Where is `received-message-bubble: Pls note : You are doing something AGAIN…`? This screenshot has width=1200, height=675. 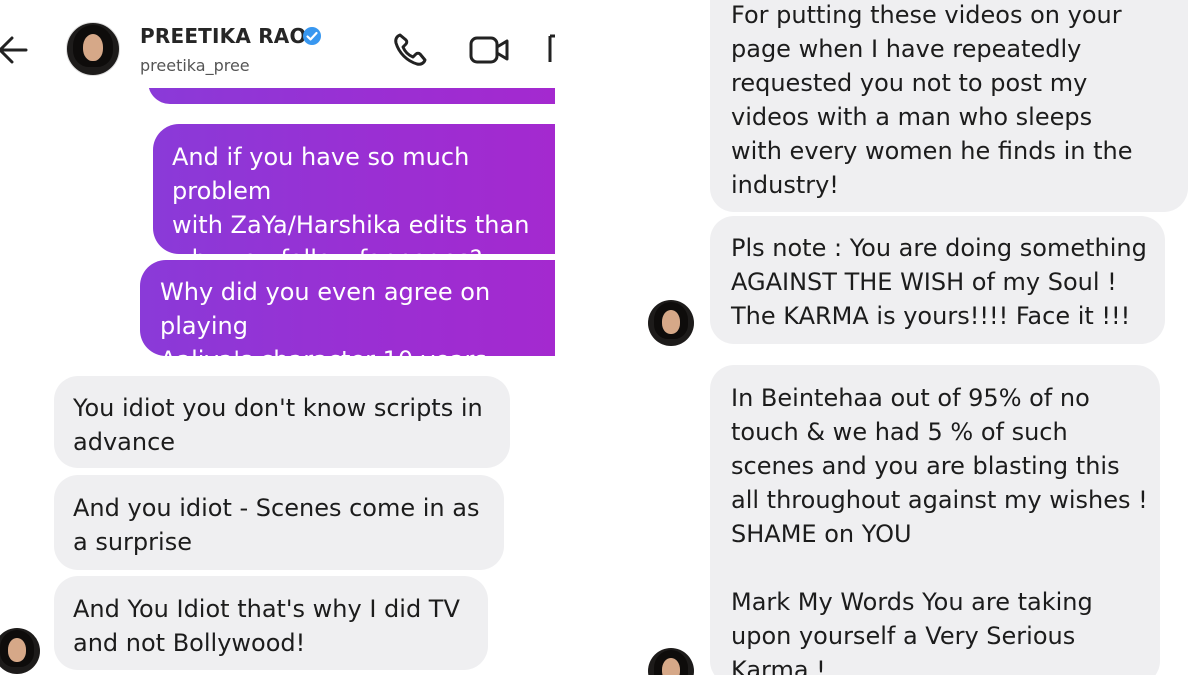
received-message-bubble: Pls note : You are doing something AGAIN… is located at coordinates (937, 280).